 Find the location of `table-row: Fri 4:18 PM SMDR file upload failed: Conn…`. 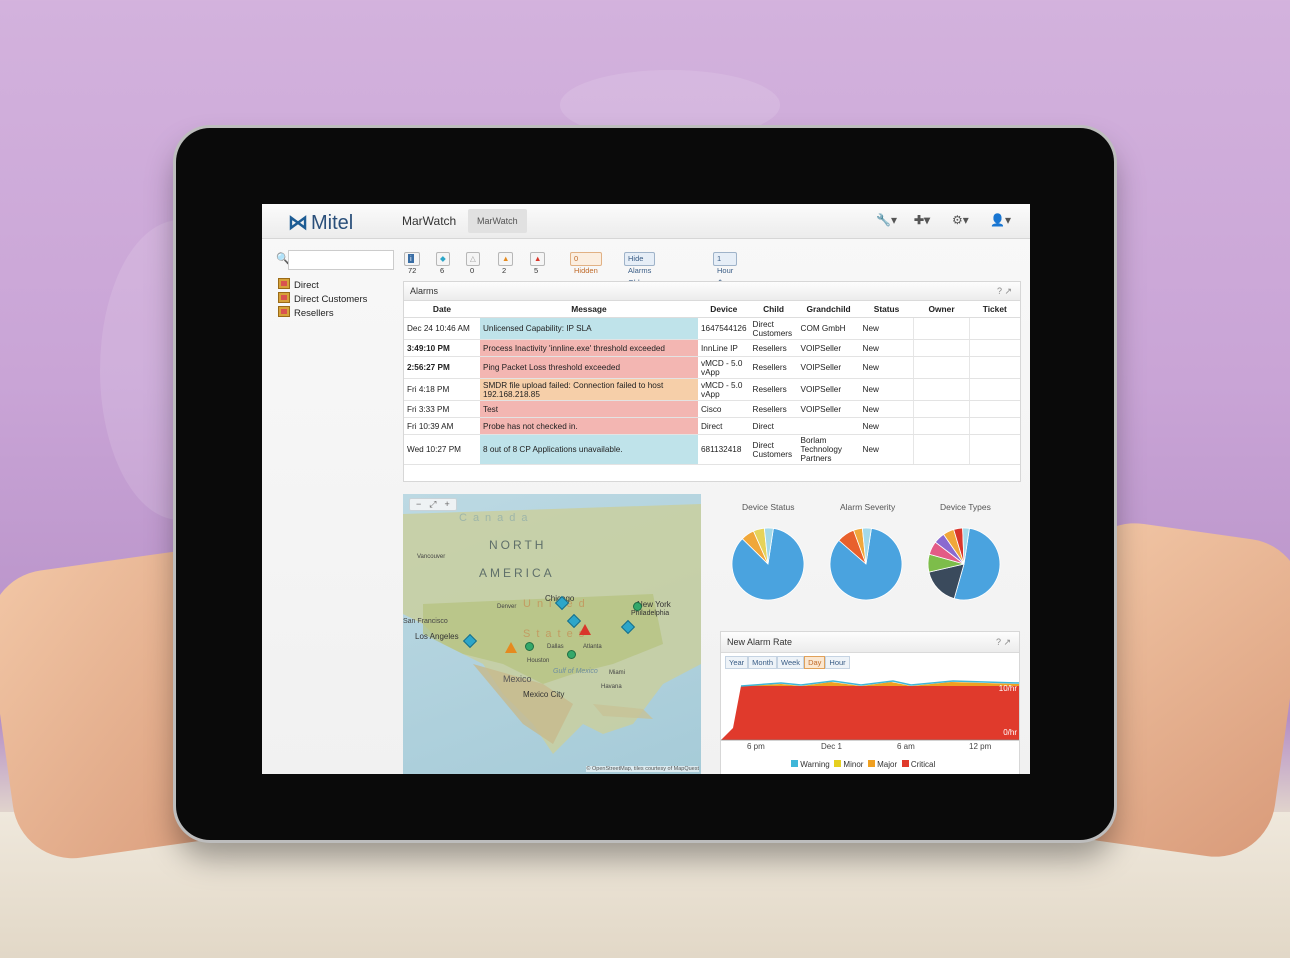

table-row: Fri 4:18 PM SMDR file upload failed: Conn… is located at coordinates (712, 389).